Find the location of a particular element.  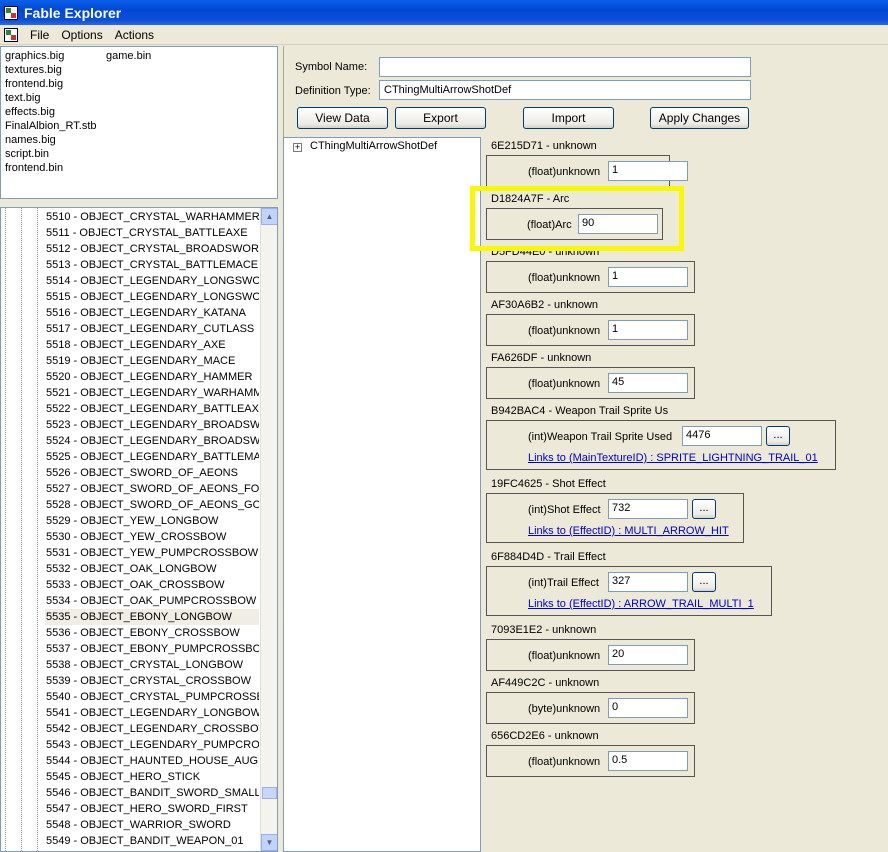

object-tree-item: 5522 - OBJECT_LEGENDARY_BATTLEAXE is located at coordinates (152, 409).